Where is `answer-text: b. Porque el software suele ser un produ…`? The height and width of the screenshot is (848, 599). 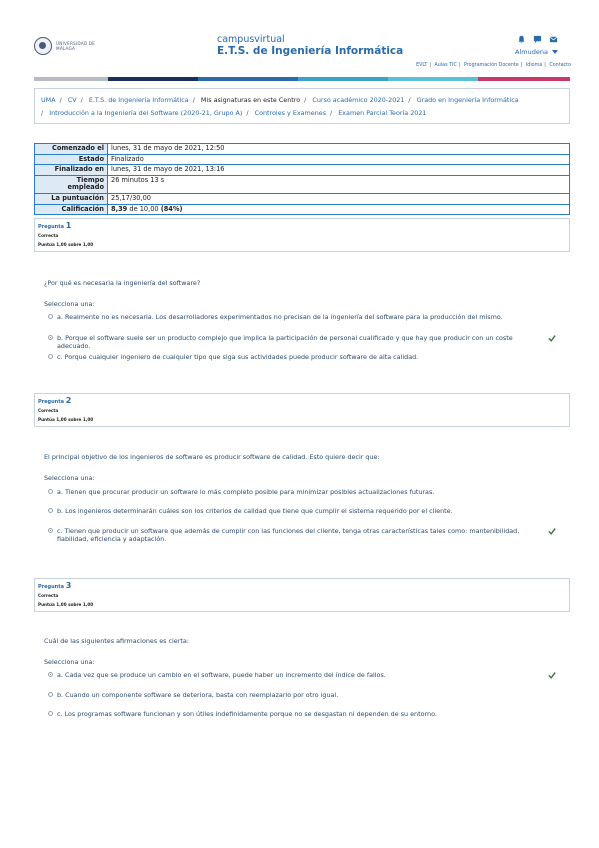
answer-text: b. Porque el software suele ser un produ… is located at coordinates (285, 342).